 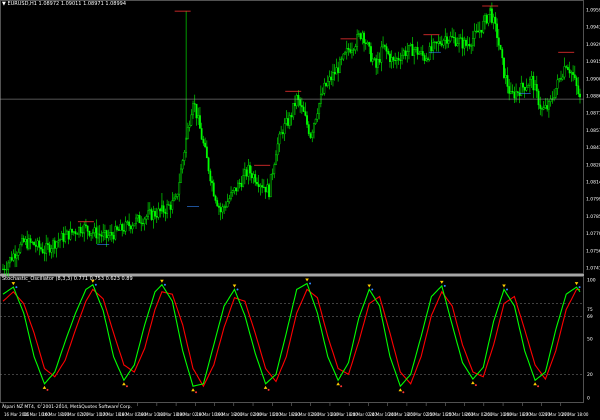 What do you see at coordinates (593, 62) in the screenshot?
I see `price-axis-label: 1.09150` at bounding box center [593, 62].